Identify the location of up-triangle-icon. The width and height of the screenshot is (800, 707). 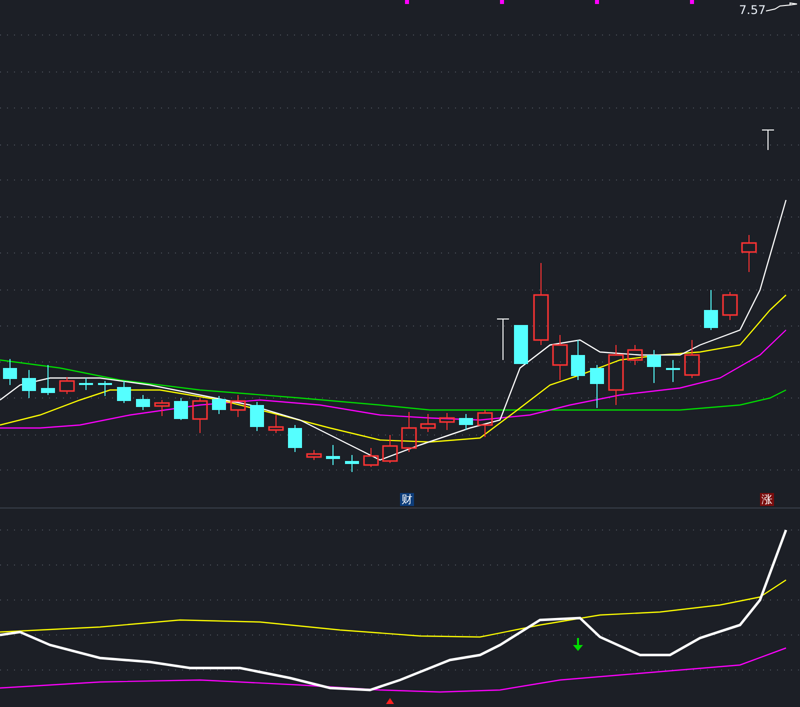
(390, 701).